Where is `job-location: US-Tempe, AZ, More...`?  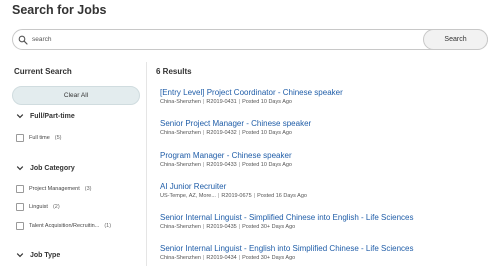 job-location: US-Tempe, AZ, More... is located at coordinates (188, 196).